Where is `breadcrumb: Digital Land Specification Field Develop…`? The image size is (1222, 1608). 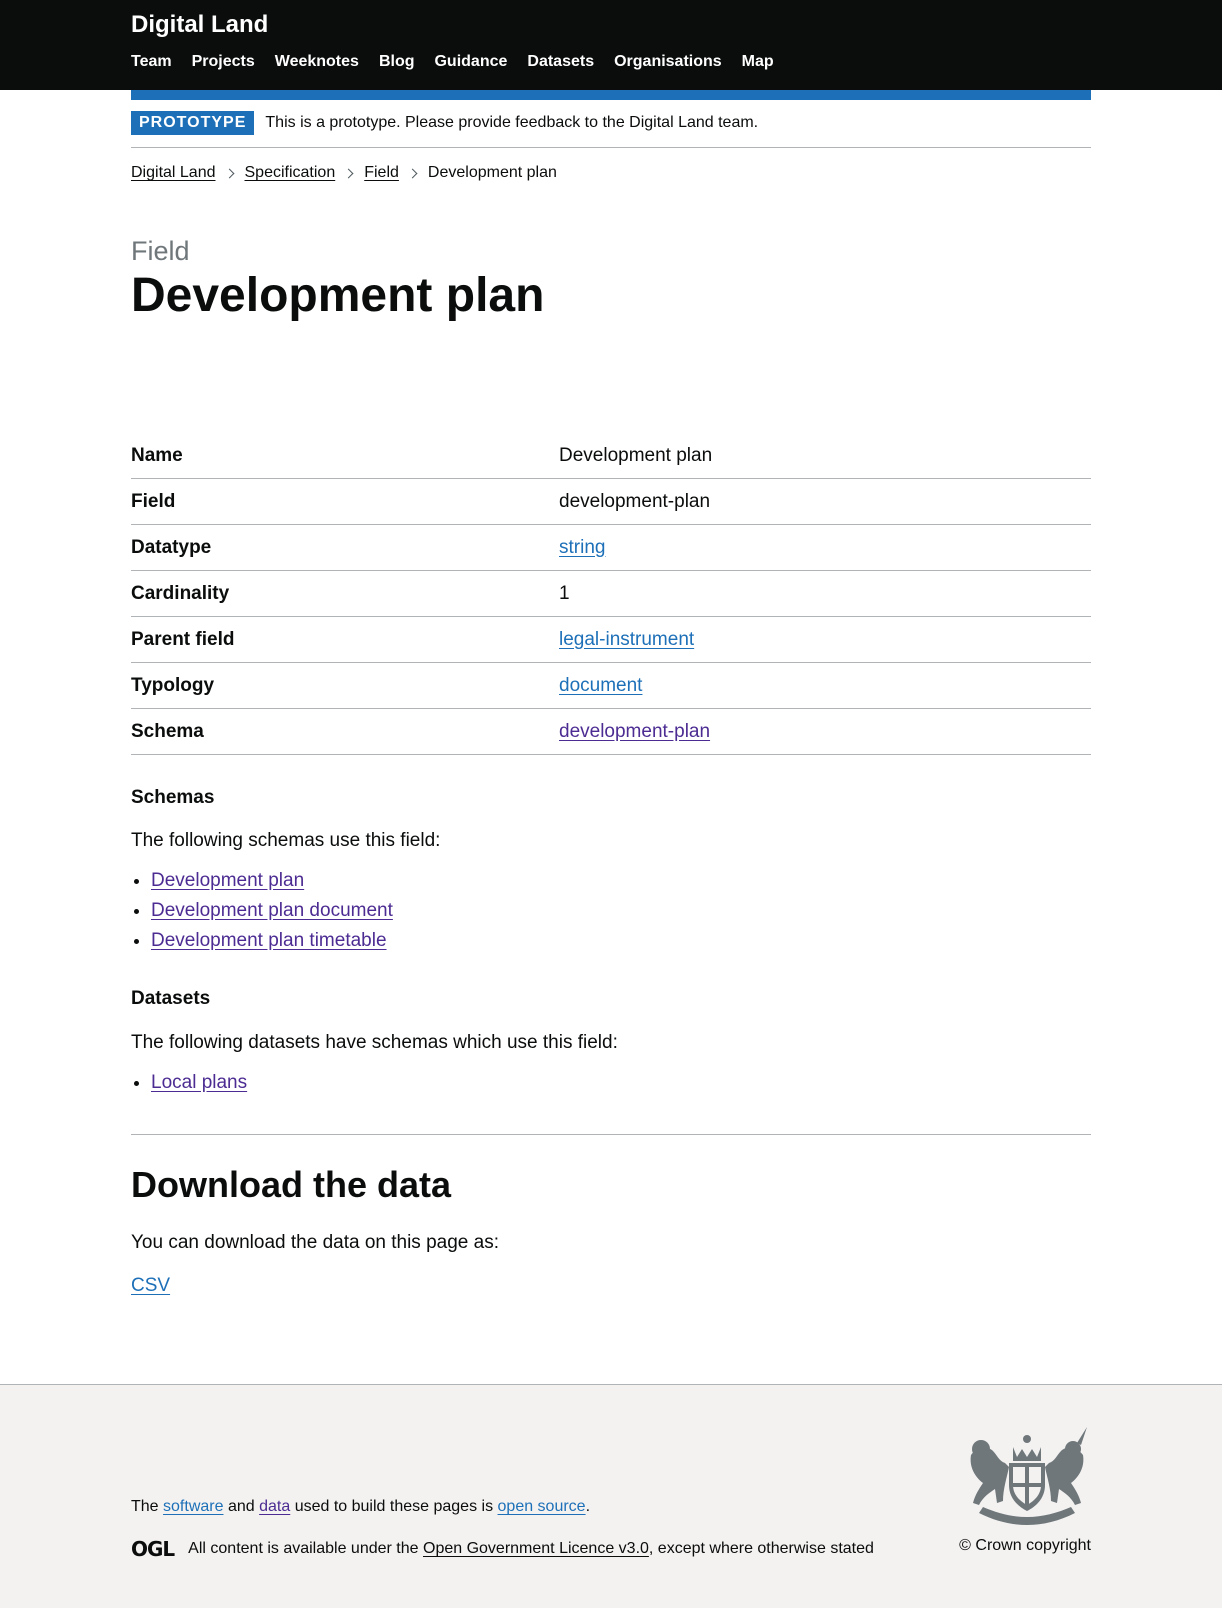 breadcrumb: Digital Land Specification Field Develop… is located at coordinates (611, 173).